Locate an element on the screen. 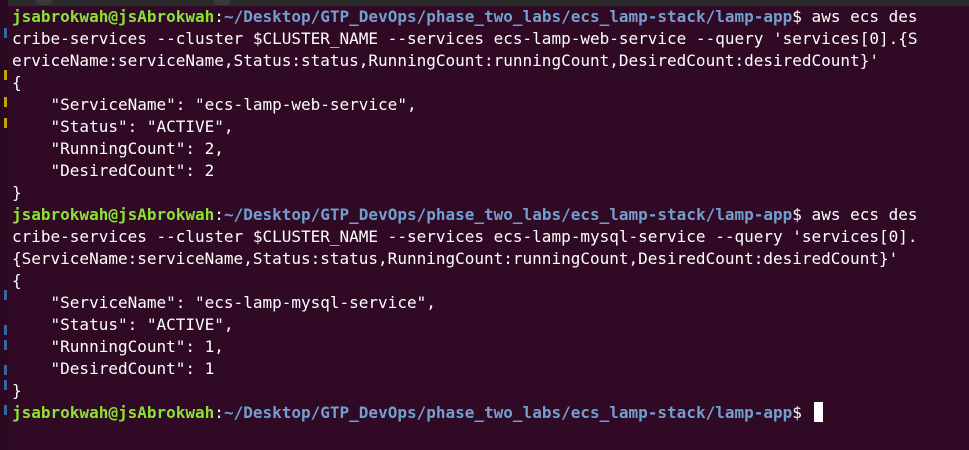 The image size is (969, 450). output-line: "ServiceName": "ecs-lamp-mysql-service", is located at coordinates (224, 302).